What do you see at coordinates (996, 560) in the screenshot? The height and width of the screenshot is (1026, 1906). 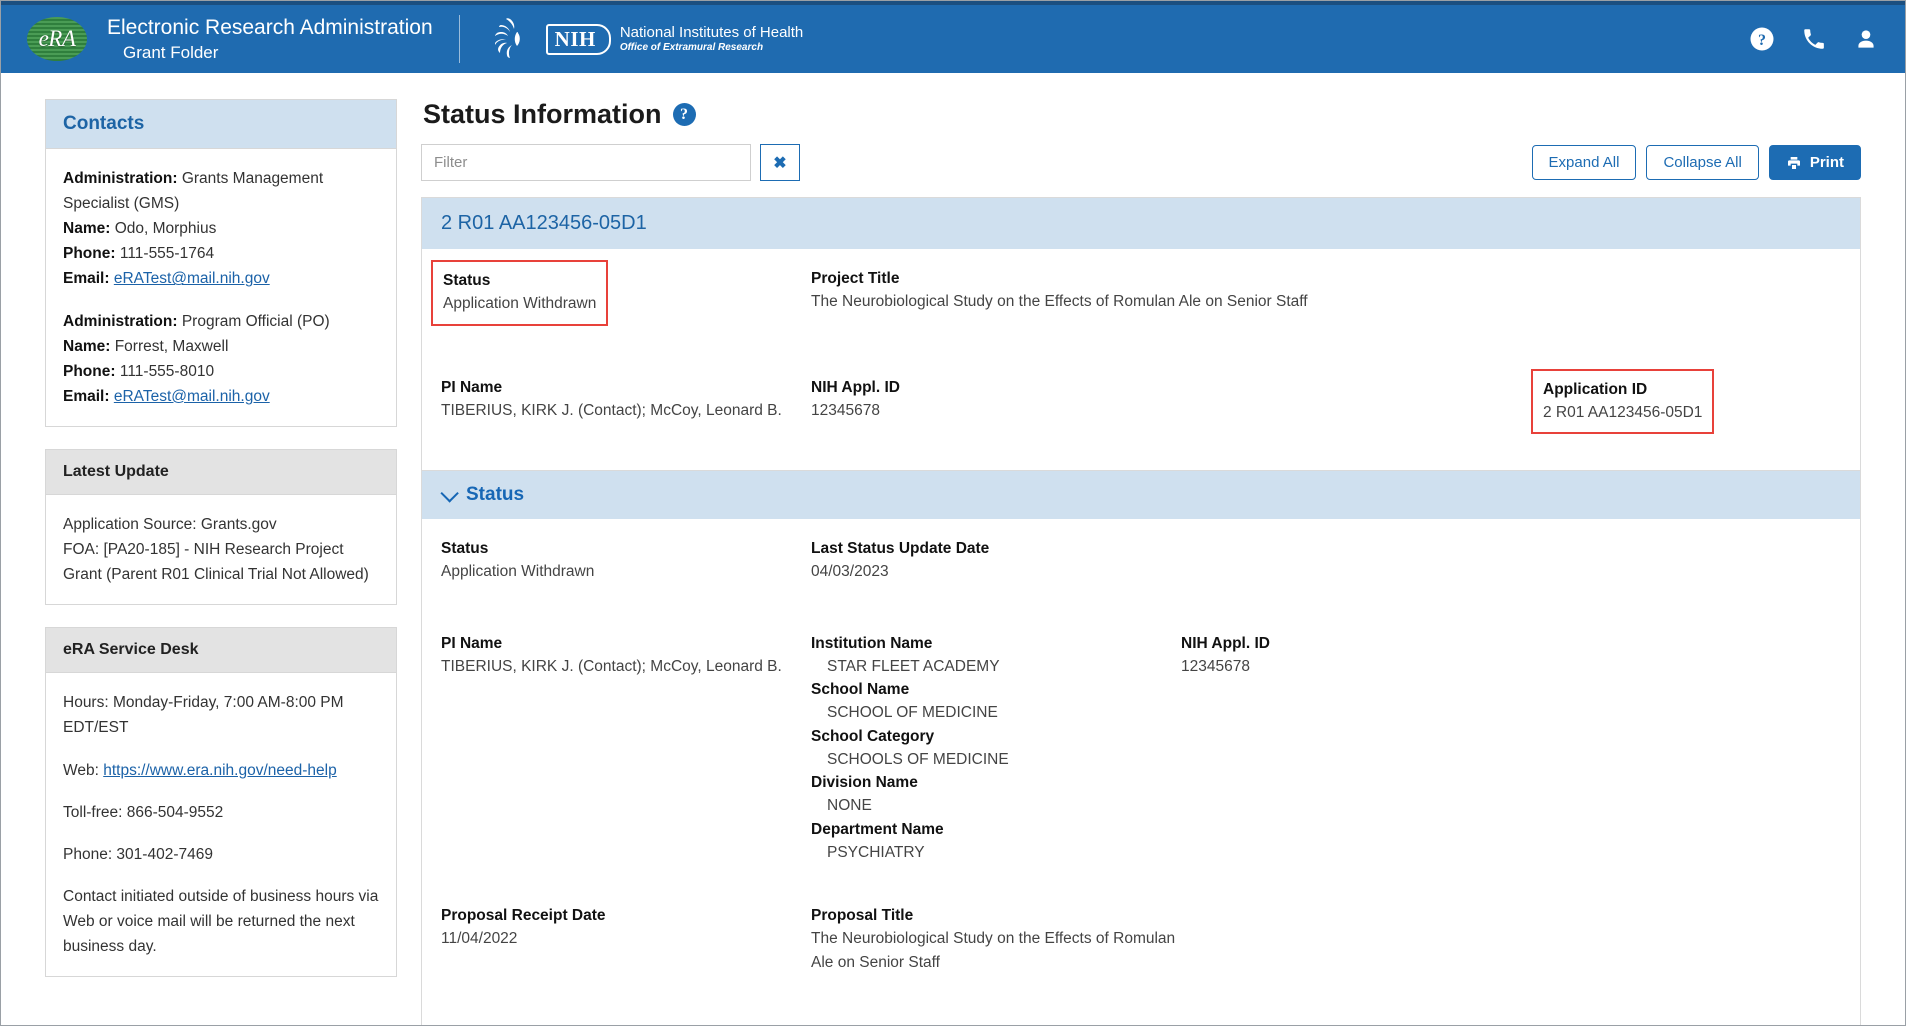 I see `last-status-update-field: Last Status Update Date 04/03/2023` at bounding box center [996, 560].